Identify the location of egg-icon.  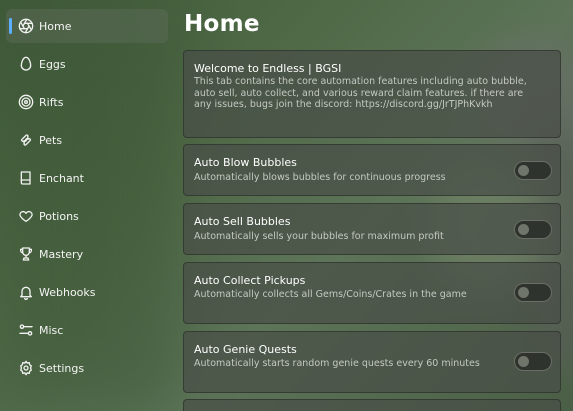
(26, 64).